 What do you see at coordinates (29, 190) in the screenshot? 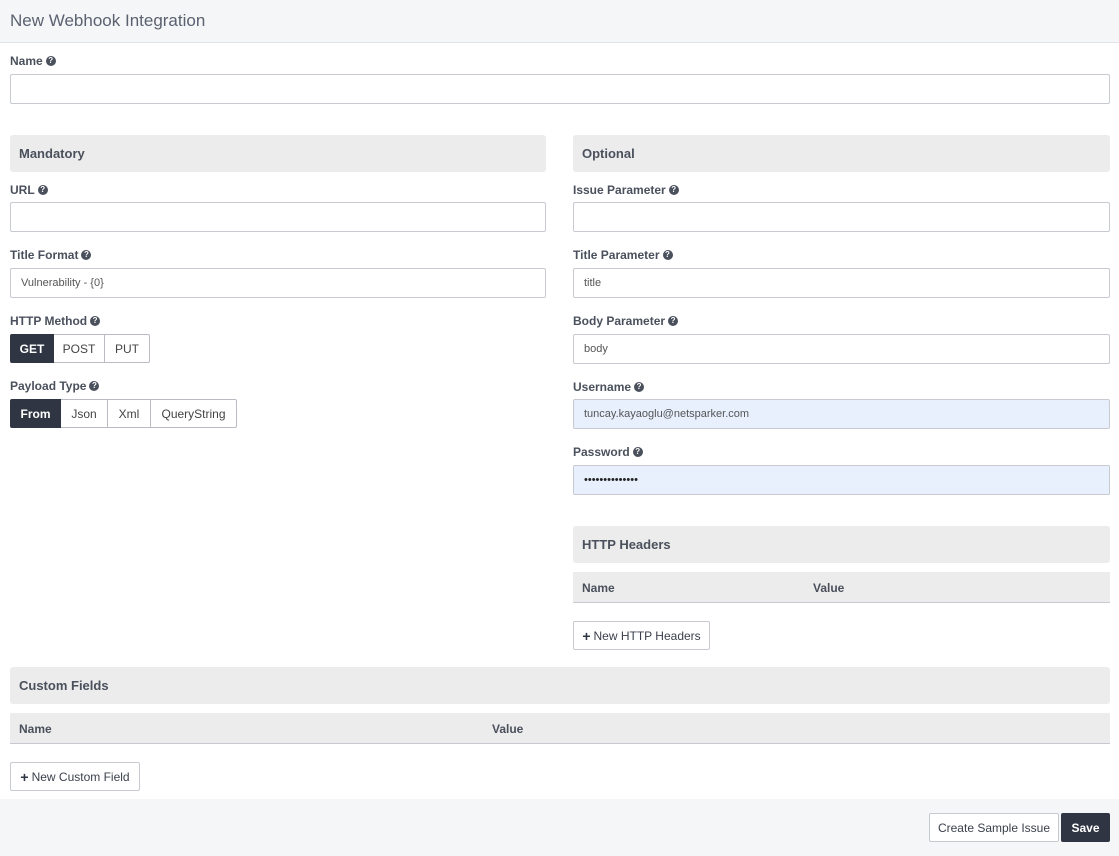
I see `url-label: URL ?` at bounding box center [29, 190].